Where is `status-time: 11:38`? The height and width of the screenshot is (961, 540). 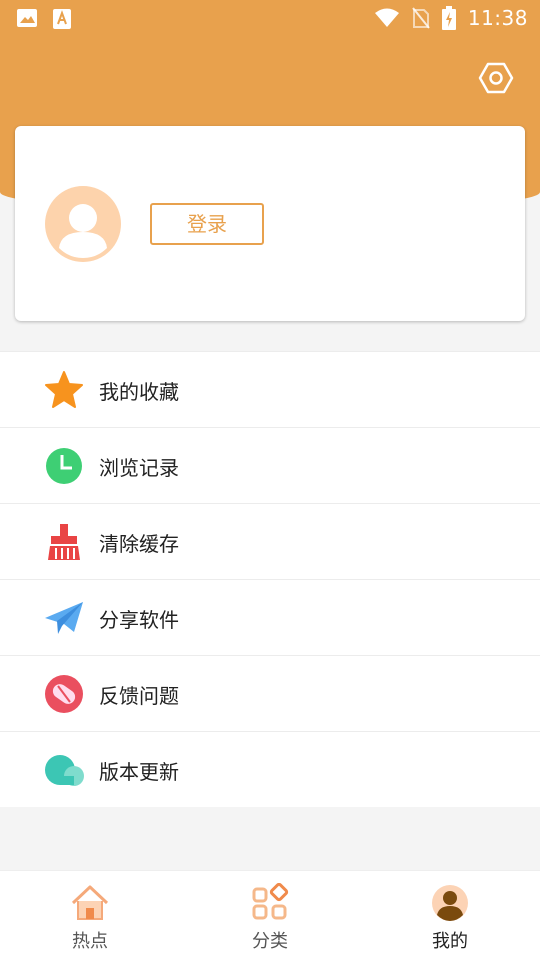
status-time: 11:38 is located at coordinates (497, 18).